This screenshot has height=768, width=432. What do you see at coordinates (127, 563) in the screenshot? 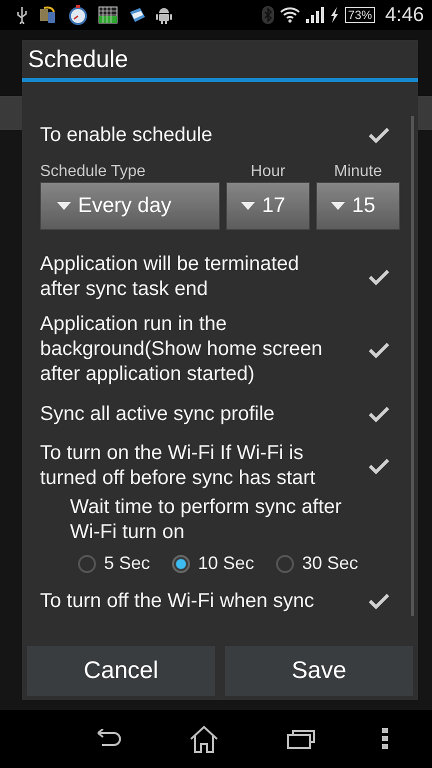
I see `radio-label: 5 Sec` at bounding box center [127, 563].